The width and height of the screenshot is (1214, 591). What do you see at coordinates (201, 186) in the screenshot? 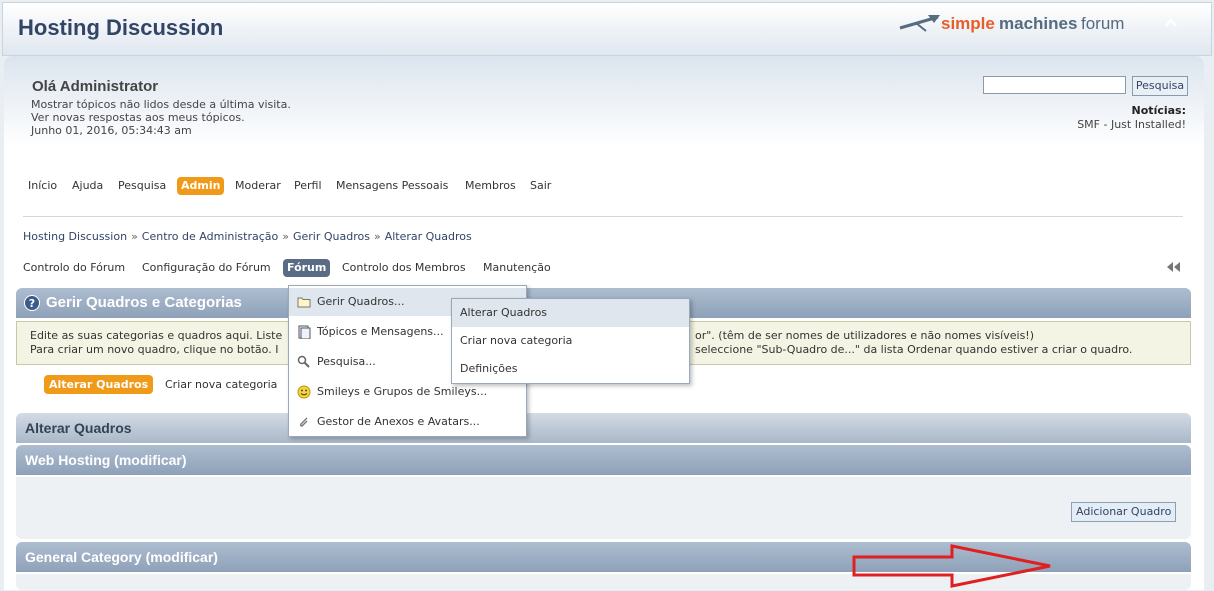
I see `menu-item-admin: Admin` at bounding box center [201, 186].